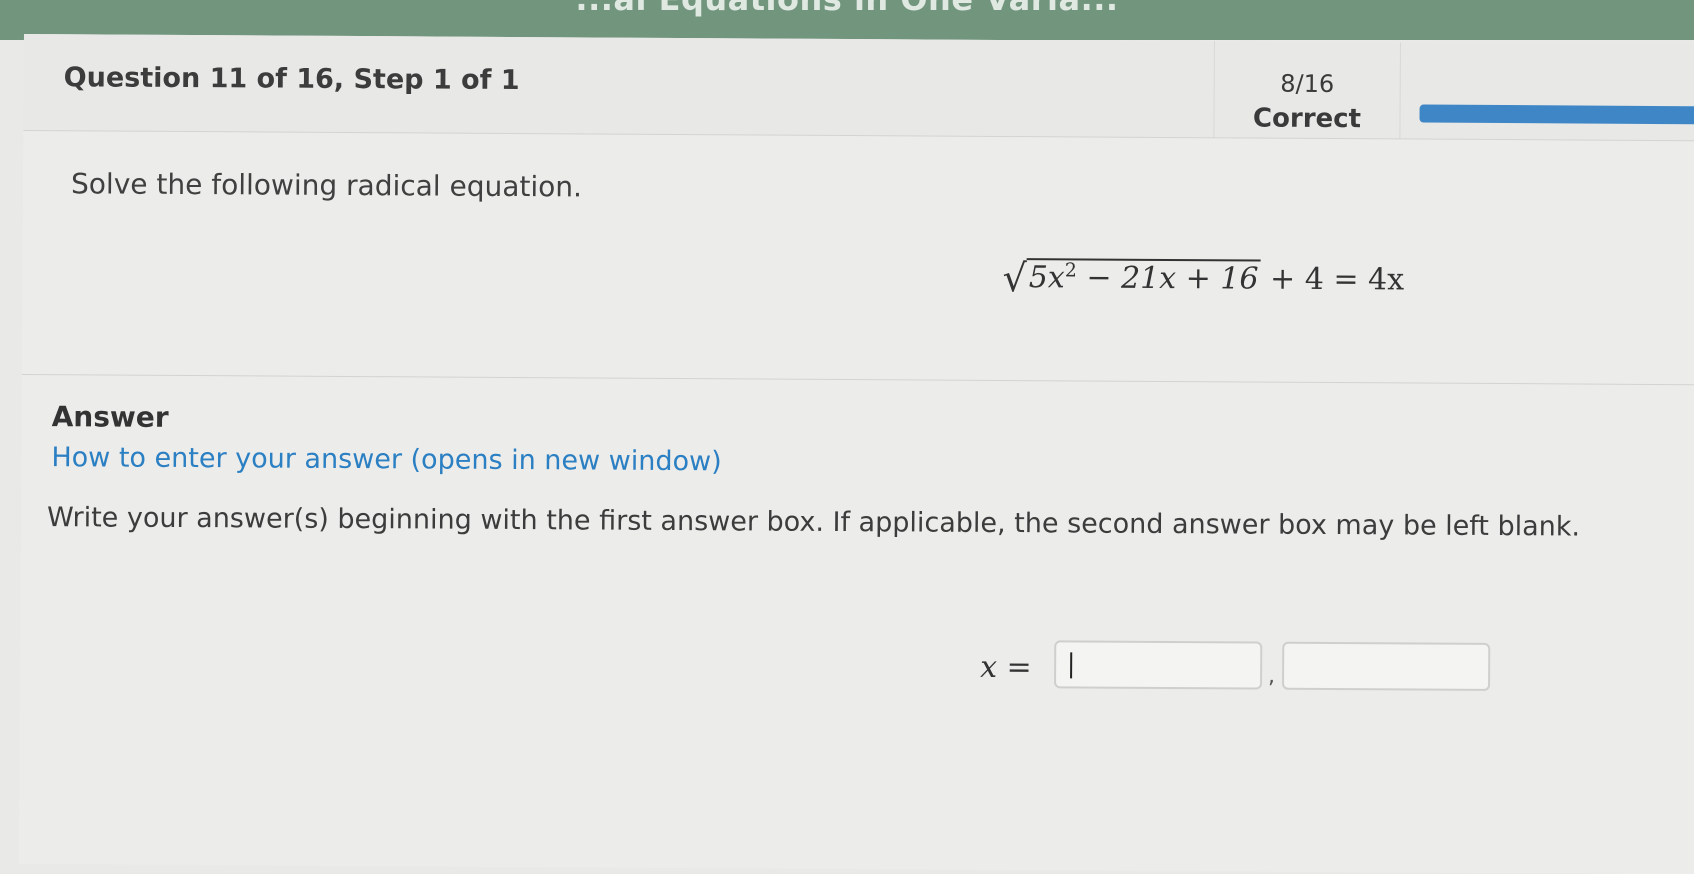  Describe the element at coordinates (1167, 278) in the screenshot. I see `radicand-rest: − 21x + 16` at that location.